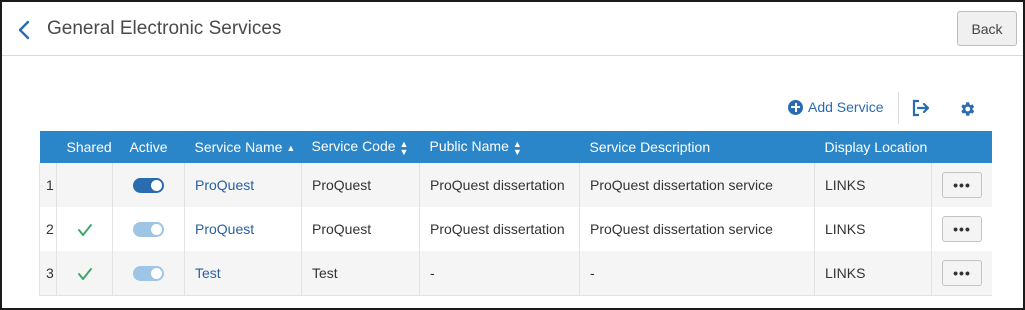 The height and width of the screenshot is (310, 1025). What do you see at coordinates (967, 109) in the screenshot?
I see `gear-icon` at bounding box center [967, 109].